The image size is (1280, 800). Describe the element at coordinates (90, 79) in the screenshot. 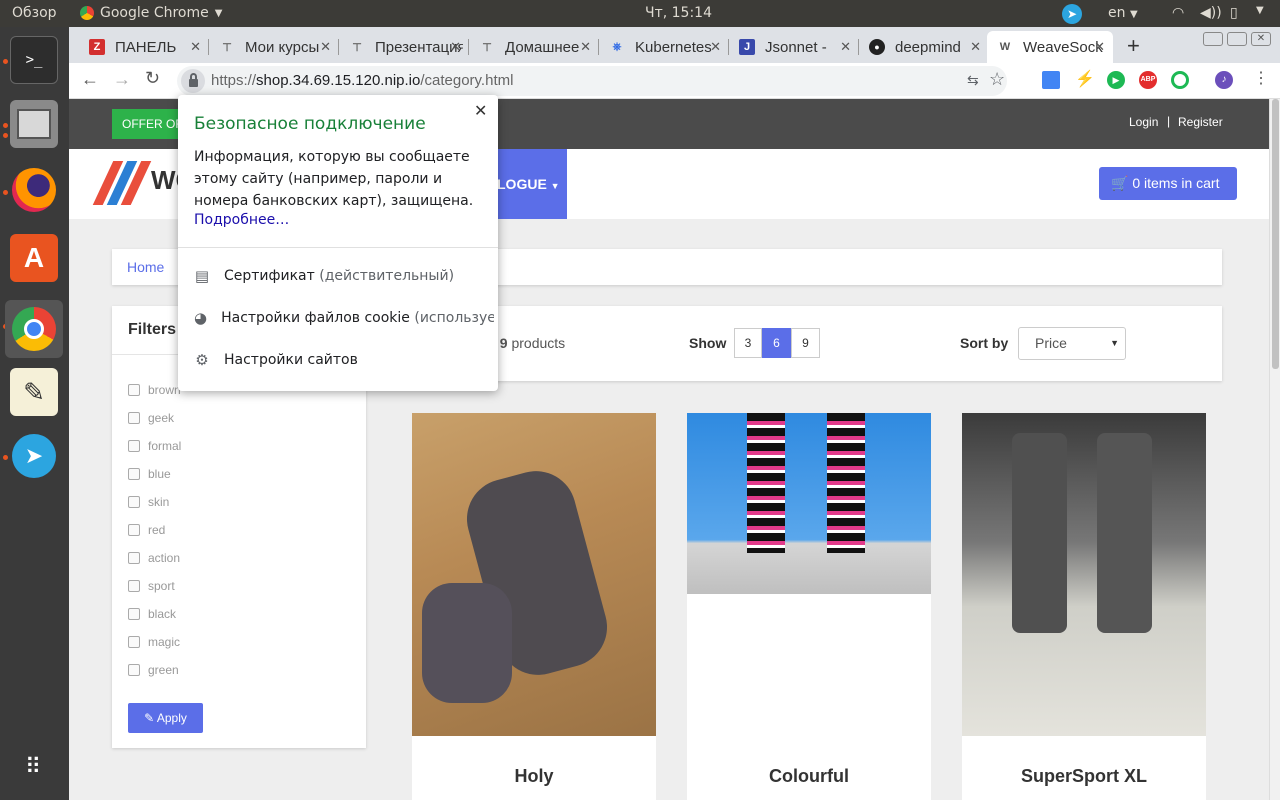

I see `back-arrow-icon: ←` at that location.